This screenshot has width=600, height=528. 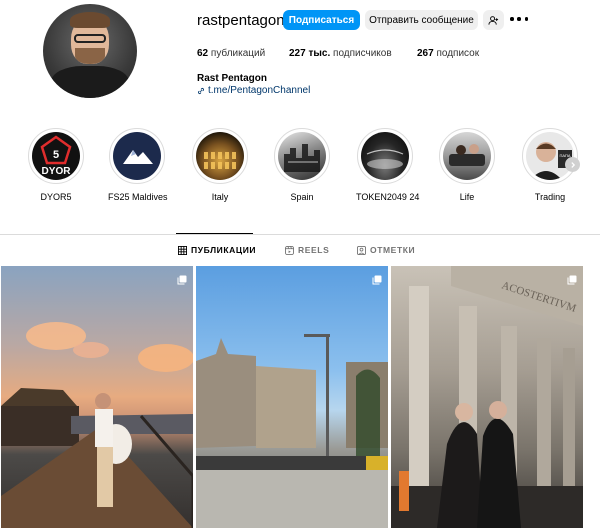 I want to click on follow-button: Подписаться, so click(x=321, y=20).